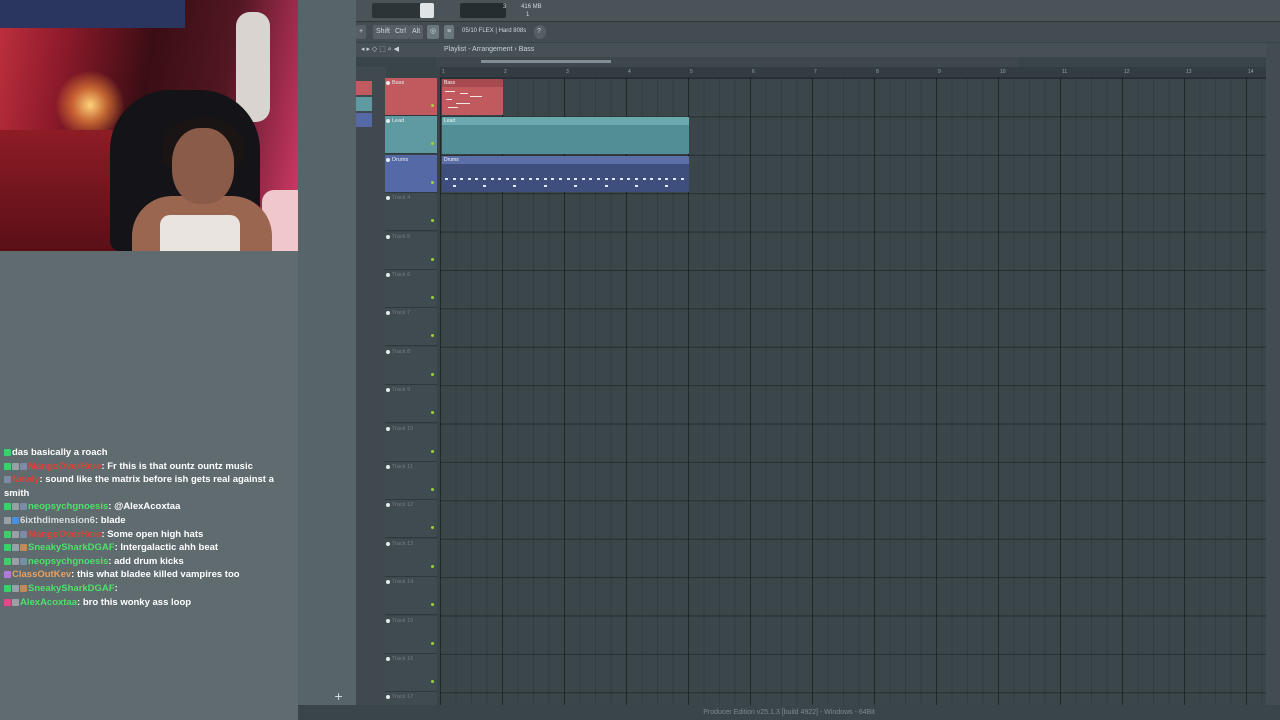  What do you see at coordinates (364, 120) in the screenshot?
I see `pattern-item-drums` at bounding box center [364, 120].